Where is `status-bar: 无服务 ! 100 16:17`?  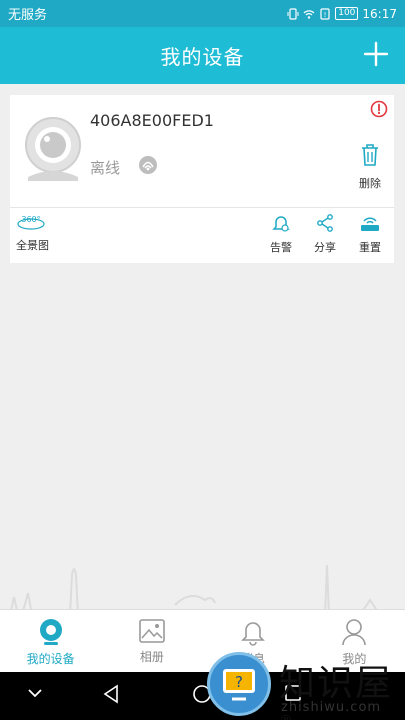
status-bar: 无服务 ! 100 16:17 is located at coordinates (202, 13).